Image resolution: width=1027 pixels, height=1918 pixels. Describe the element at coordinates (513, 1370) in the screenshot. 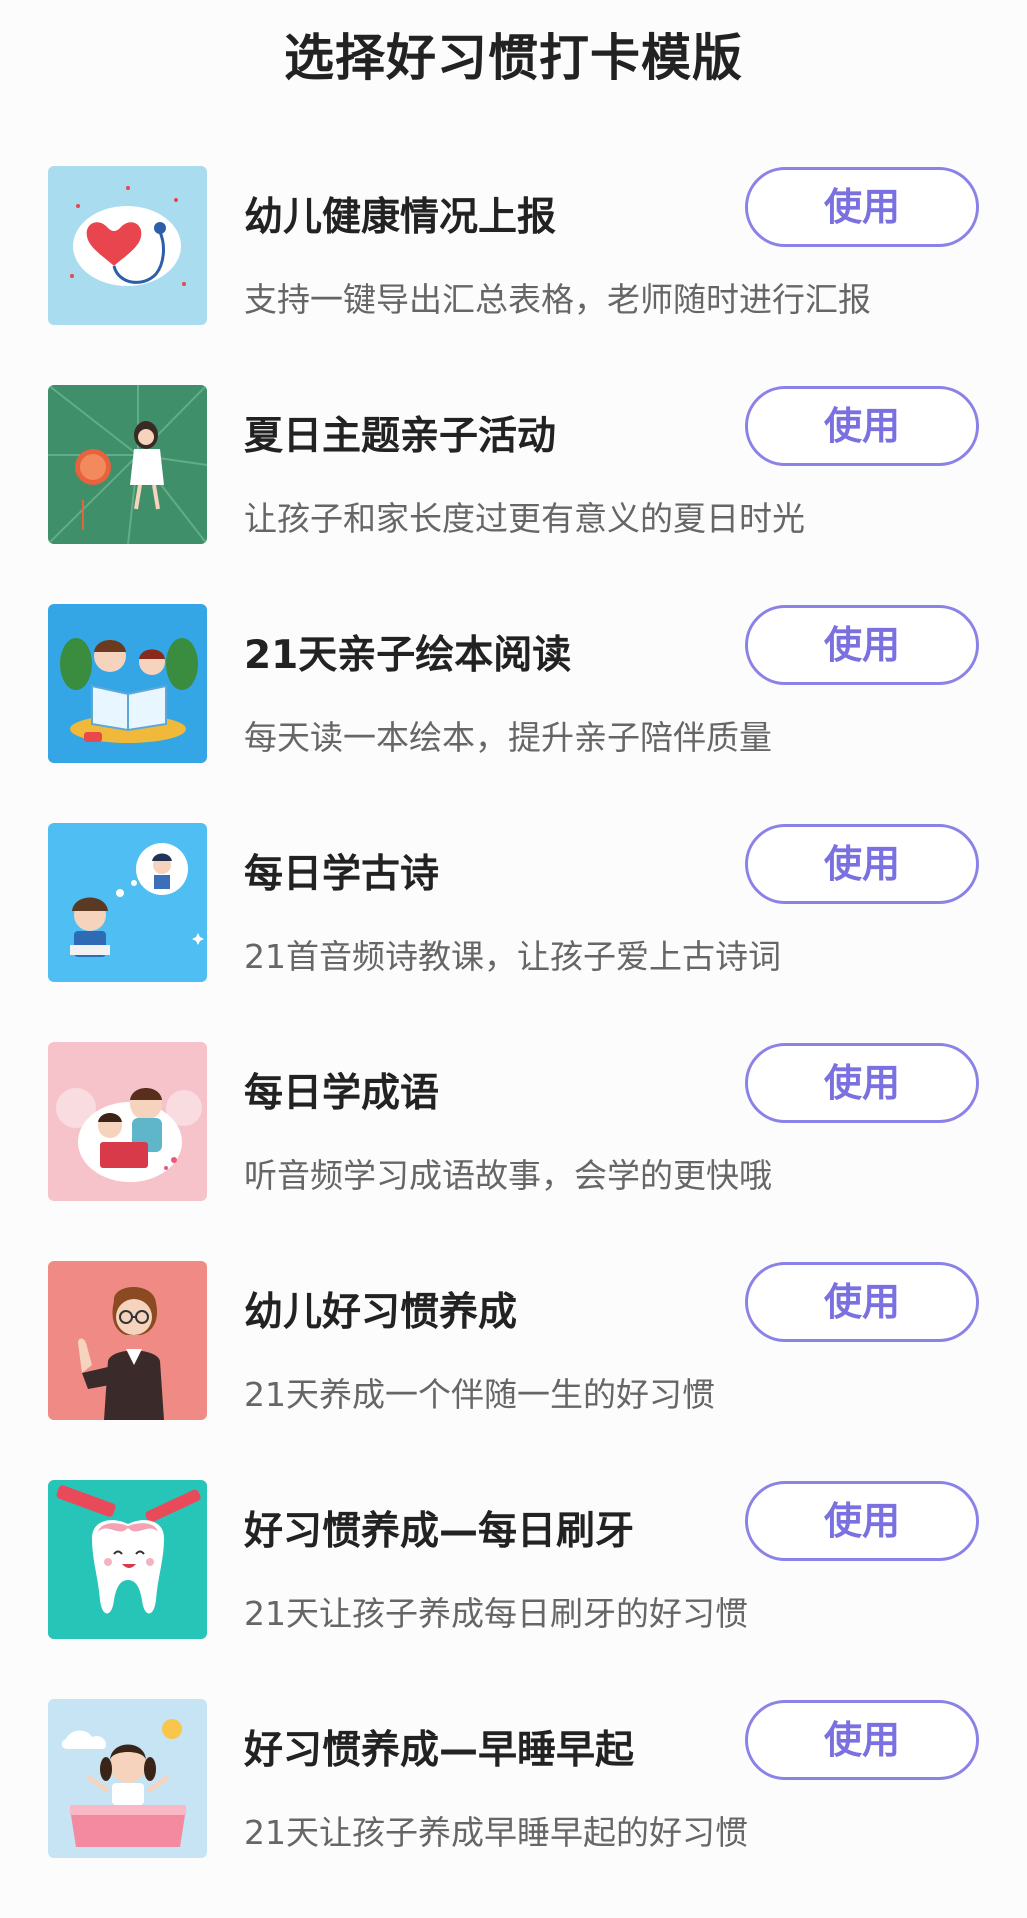

I see `template-item: 幼儿好习惯养成 21天养成一个伴随一生的好习惯 使用` at that location.